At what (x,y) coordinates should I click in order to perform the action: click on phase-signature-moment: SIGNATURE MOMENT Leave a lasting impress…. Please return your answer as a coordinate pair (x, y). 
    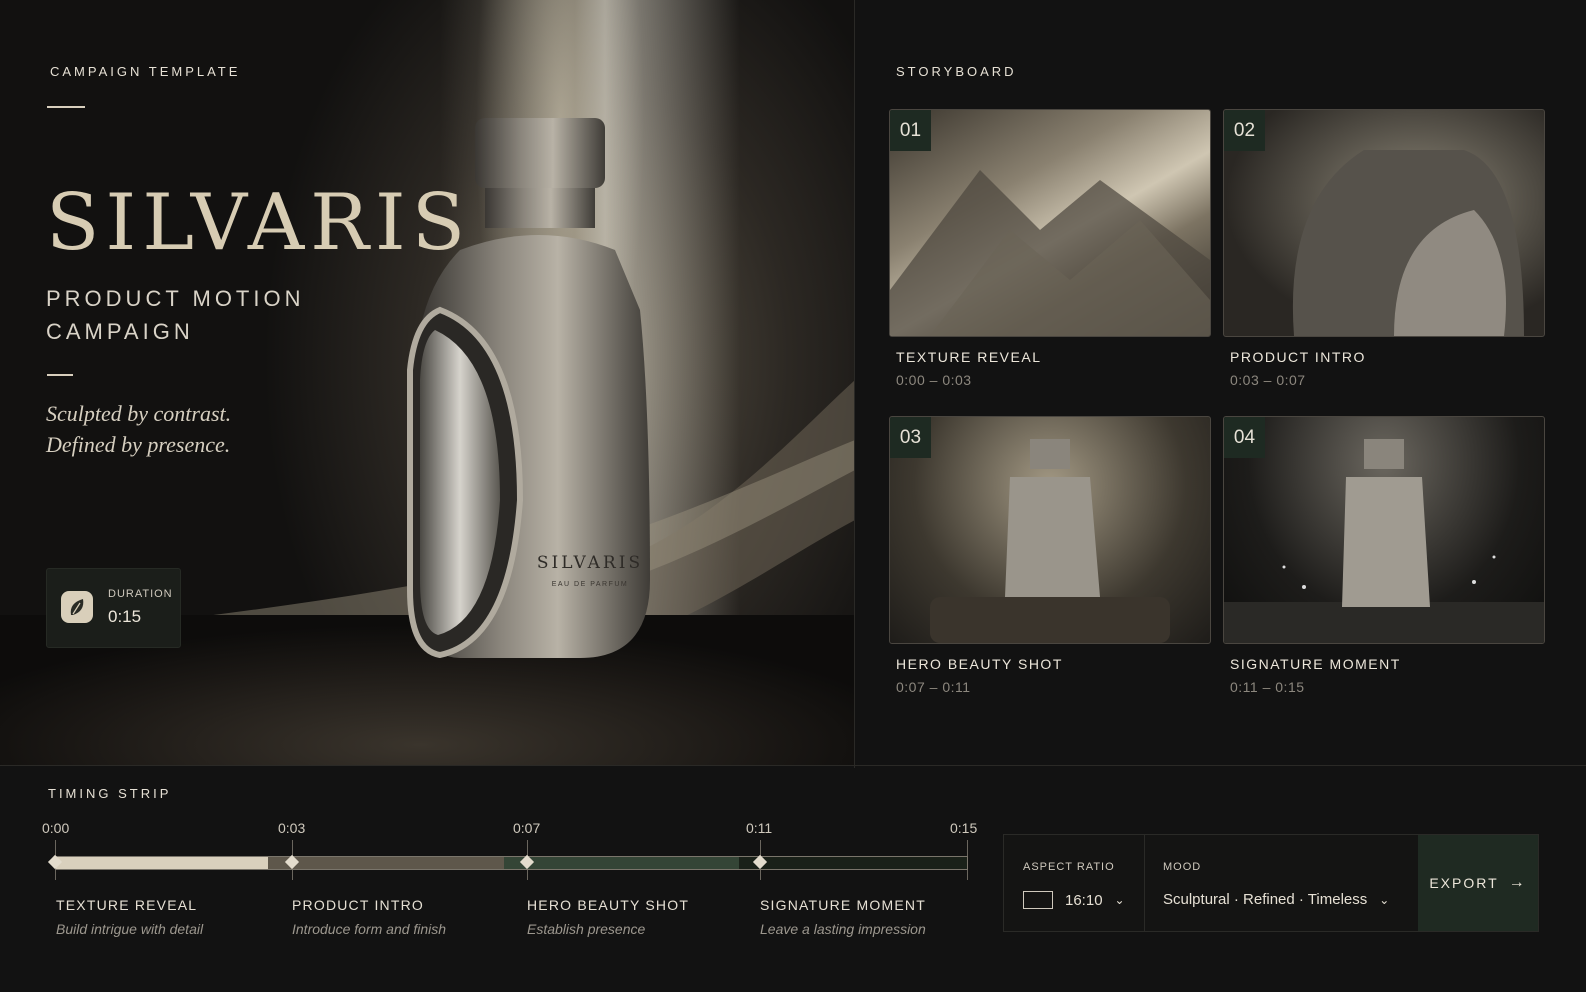
    Looking at the image, I should click on (843, 917).